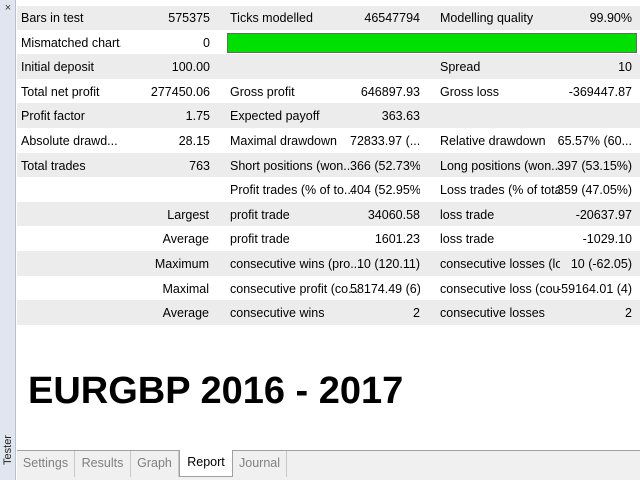 This screenshot has width=640, height=480. I want to click on close-icon: ×, so click(8, 8).